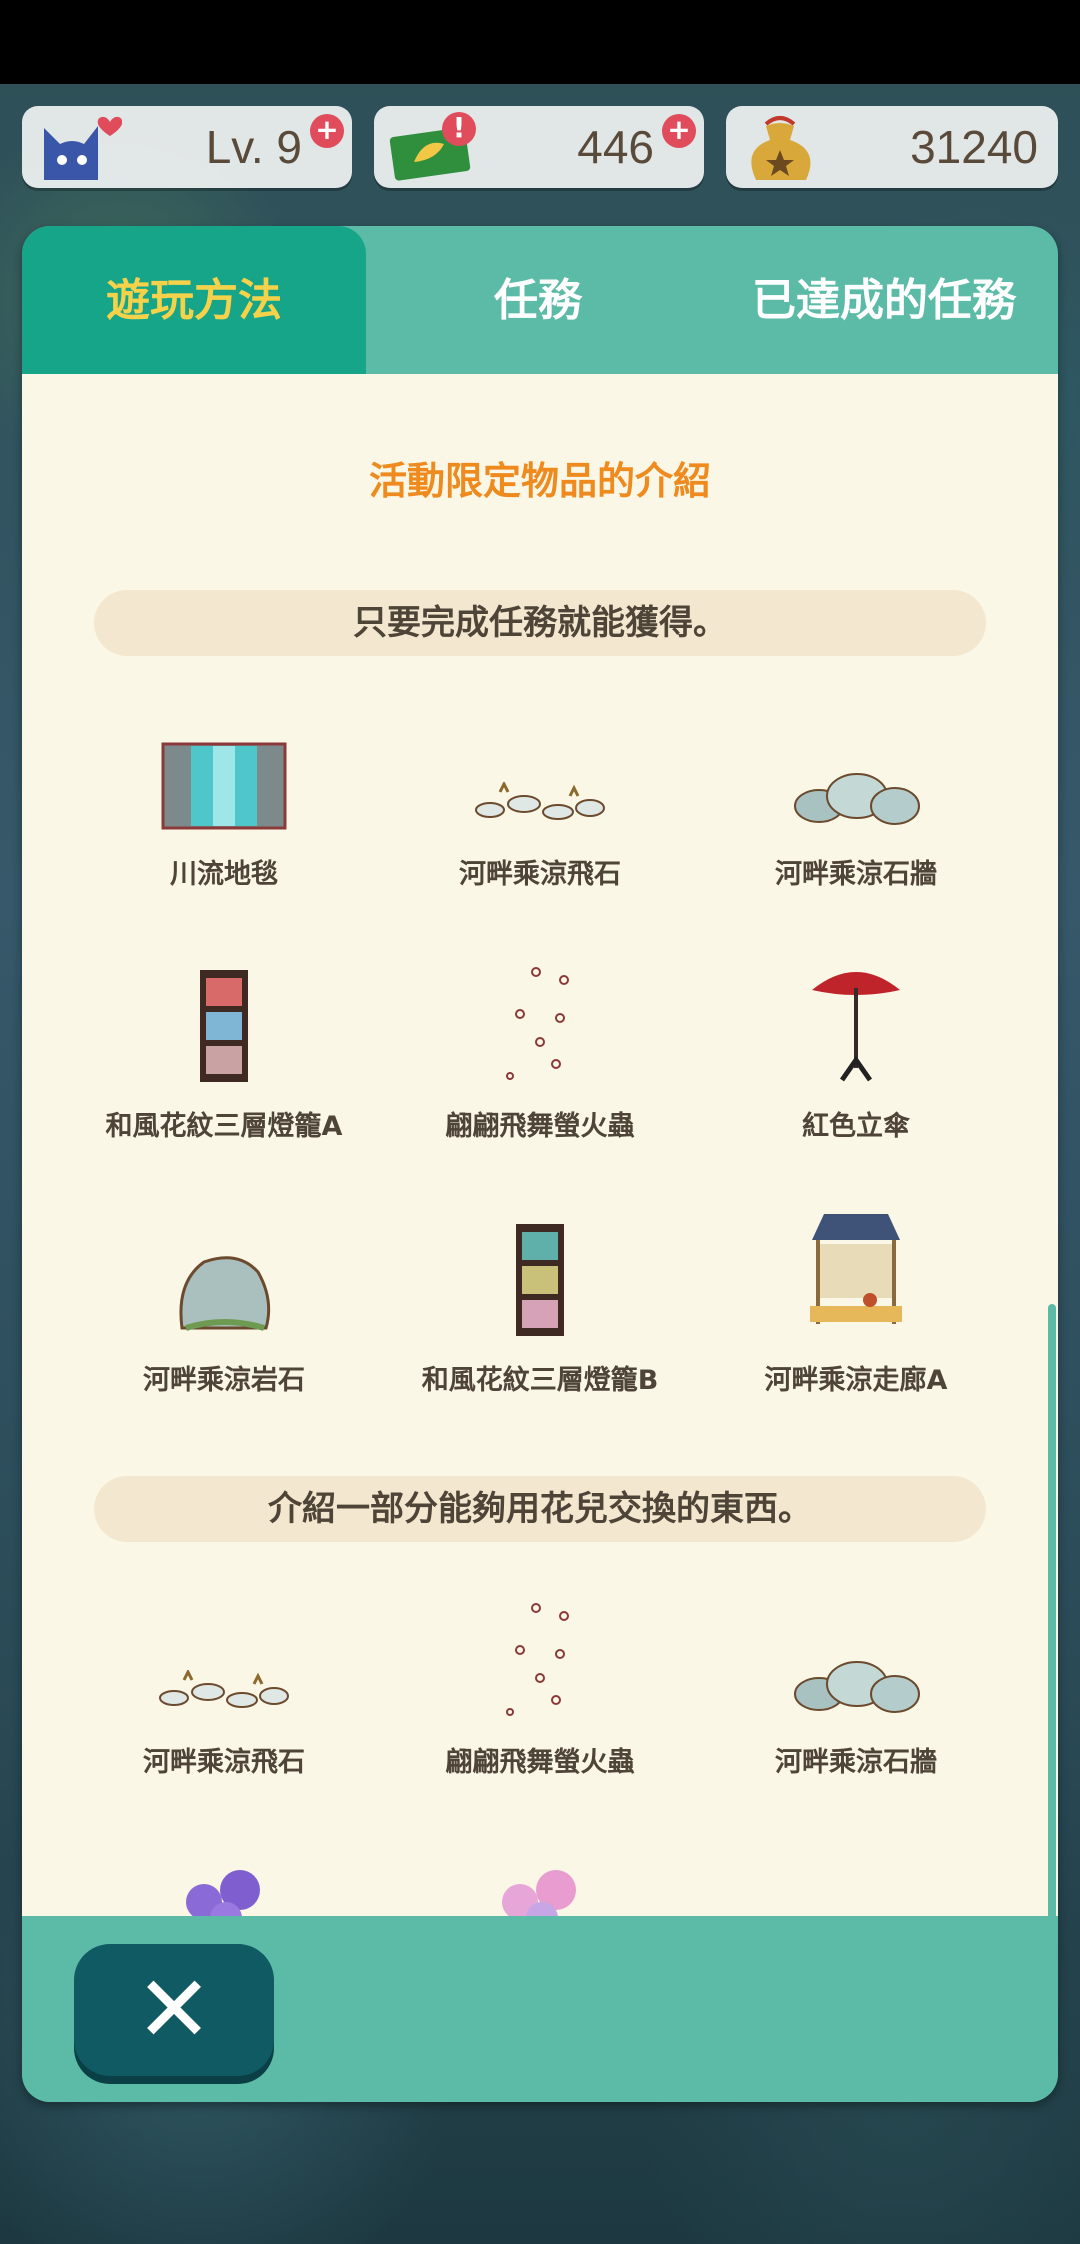 The height and width of the screenshot is (2244, 1080). What do you see at coordinates (856, 1024) in the screenshot?
I see `red-parasol-icon` at bounding box center [856, 1024].